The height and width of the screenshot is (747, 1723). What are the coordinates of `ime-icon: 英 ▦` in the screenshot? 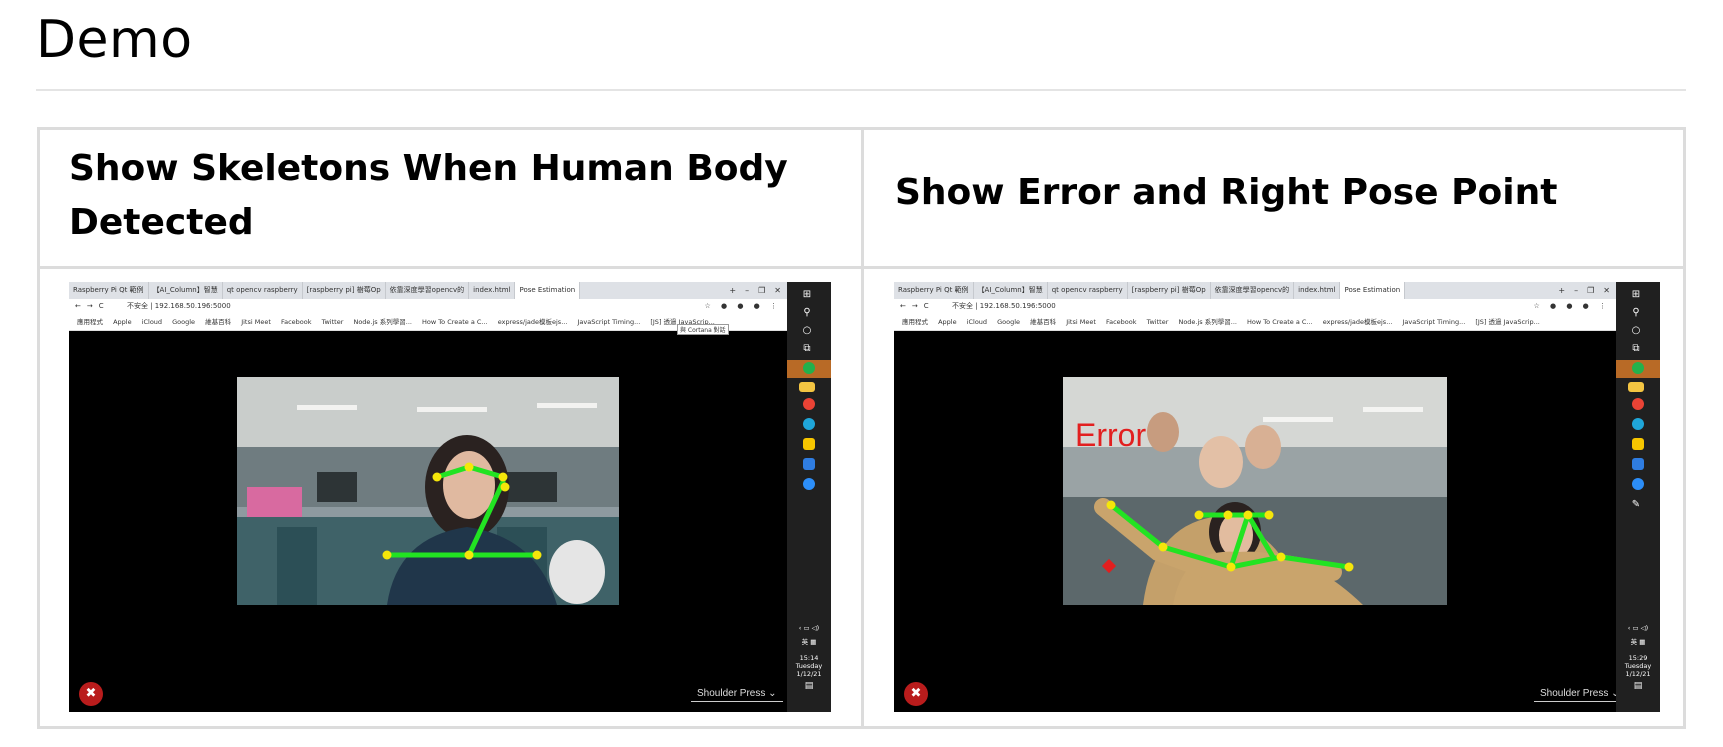 It's located at (809, 642).